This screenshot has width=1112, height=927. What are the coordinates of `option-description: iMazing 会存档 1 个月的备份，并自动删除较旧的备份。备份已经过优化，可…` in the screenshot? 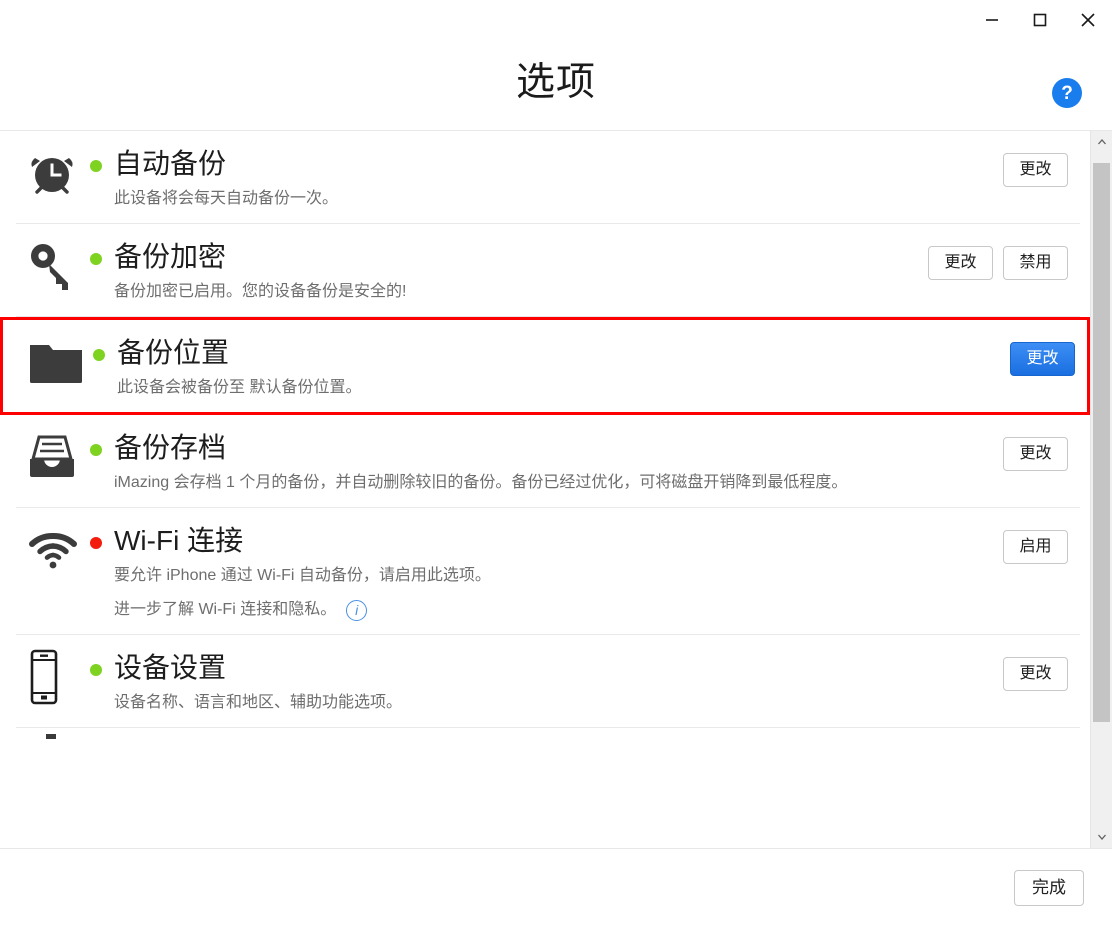 It's located at (481, 482).